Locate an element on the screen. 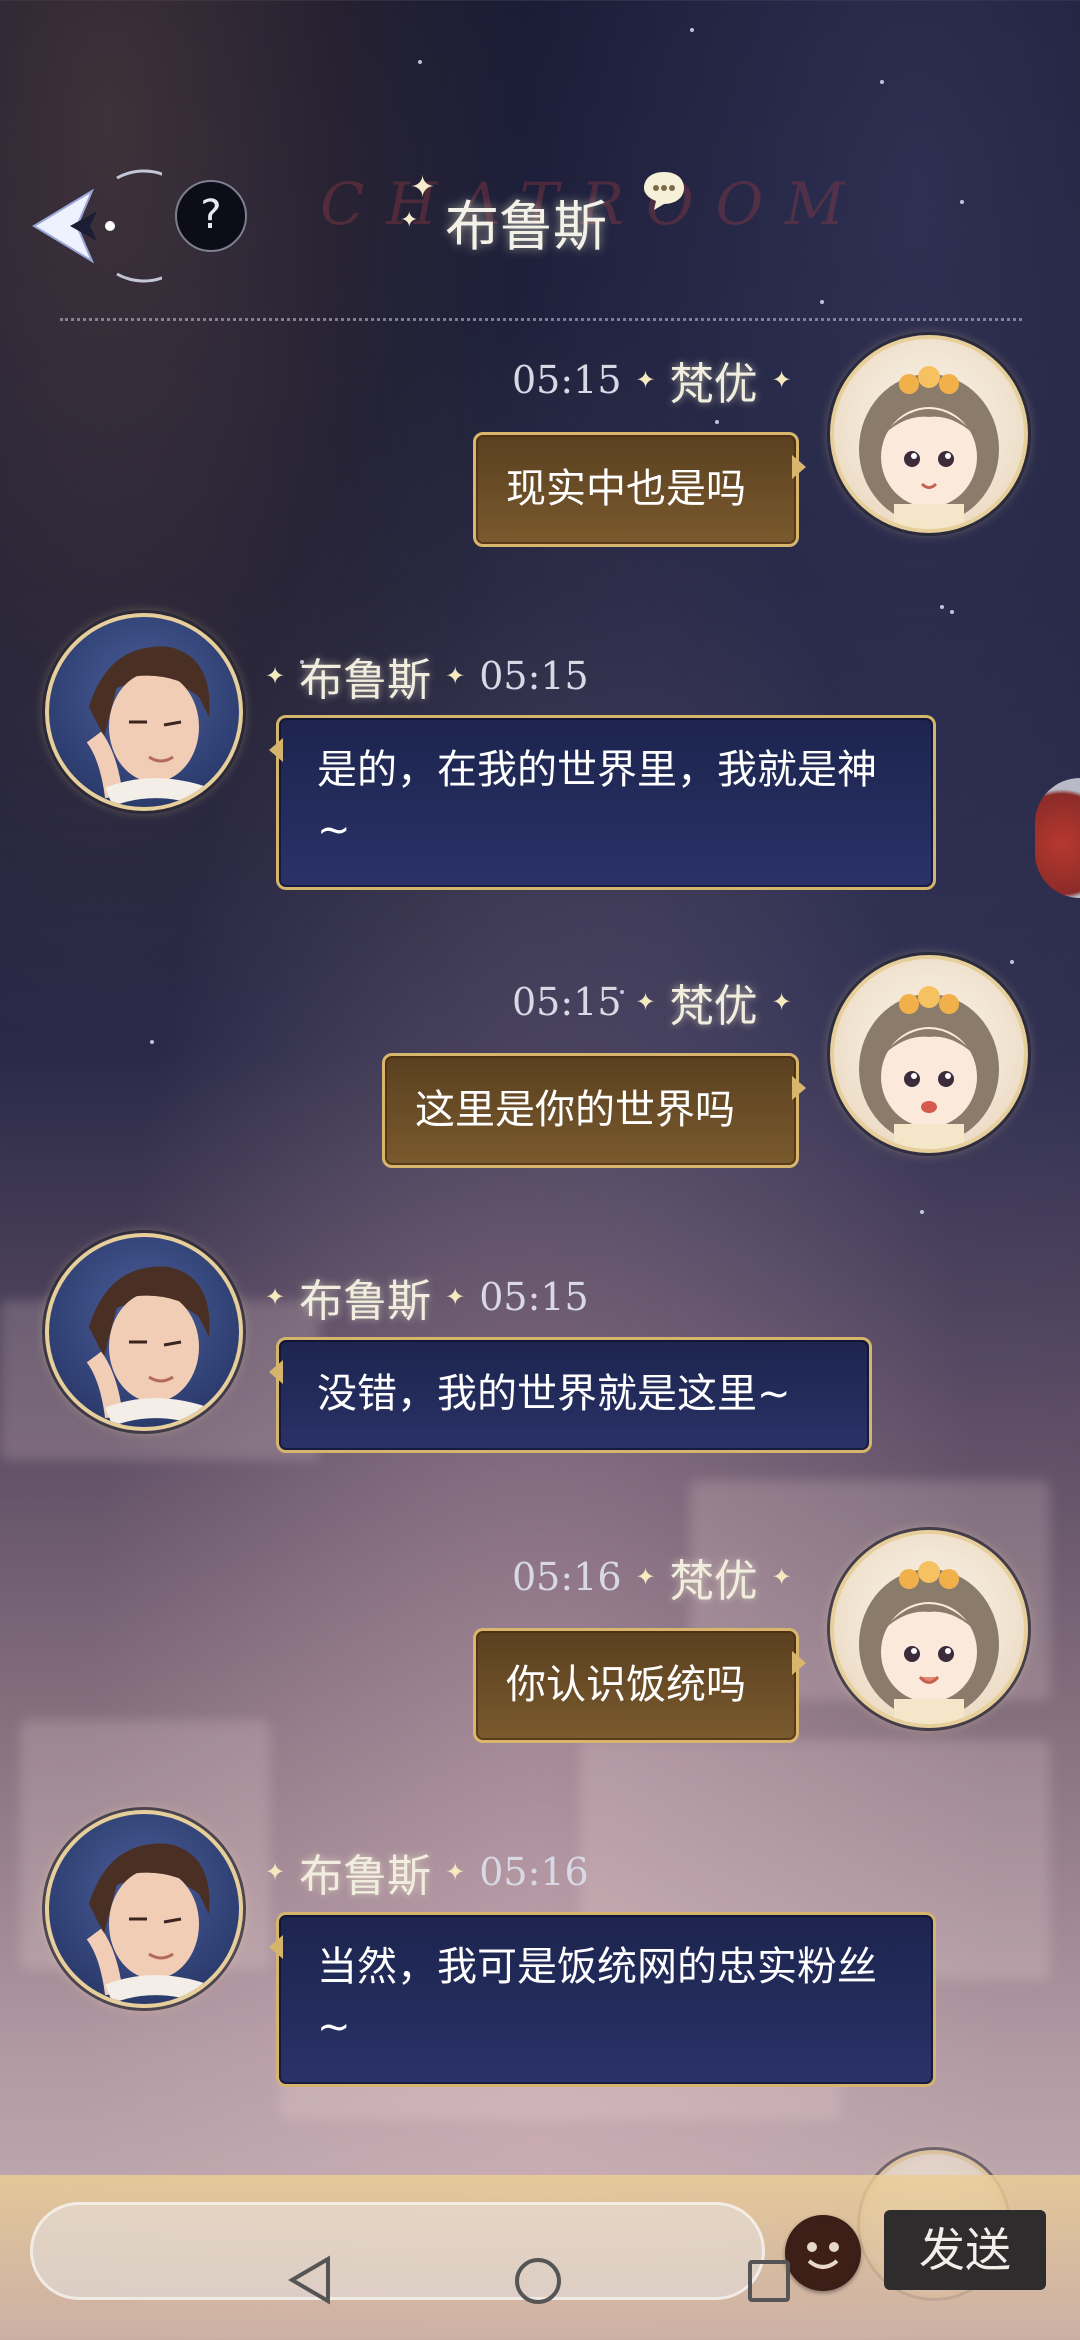  message-text: 现实中也是吗 is located at coordinates (626, 489).